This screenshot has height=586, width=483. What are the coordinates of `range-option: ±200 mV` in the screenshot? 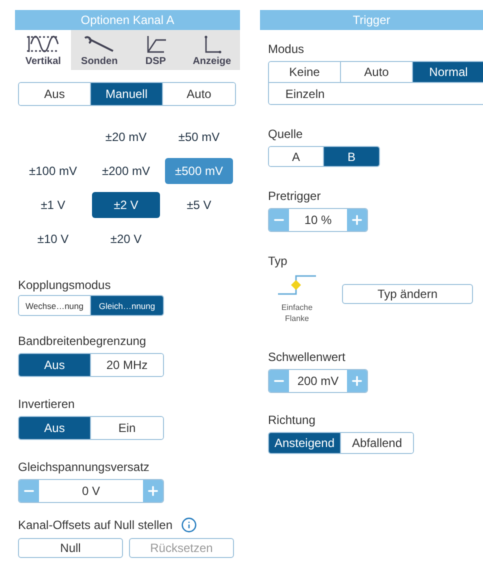 It's located at (126, 171).